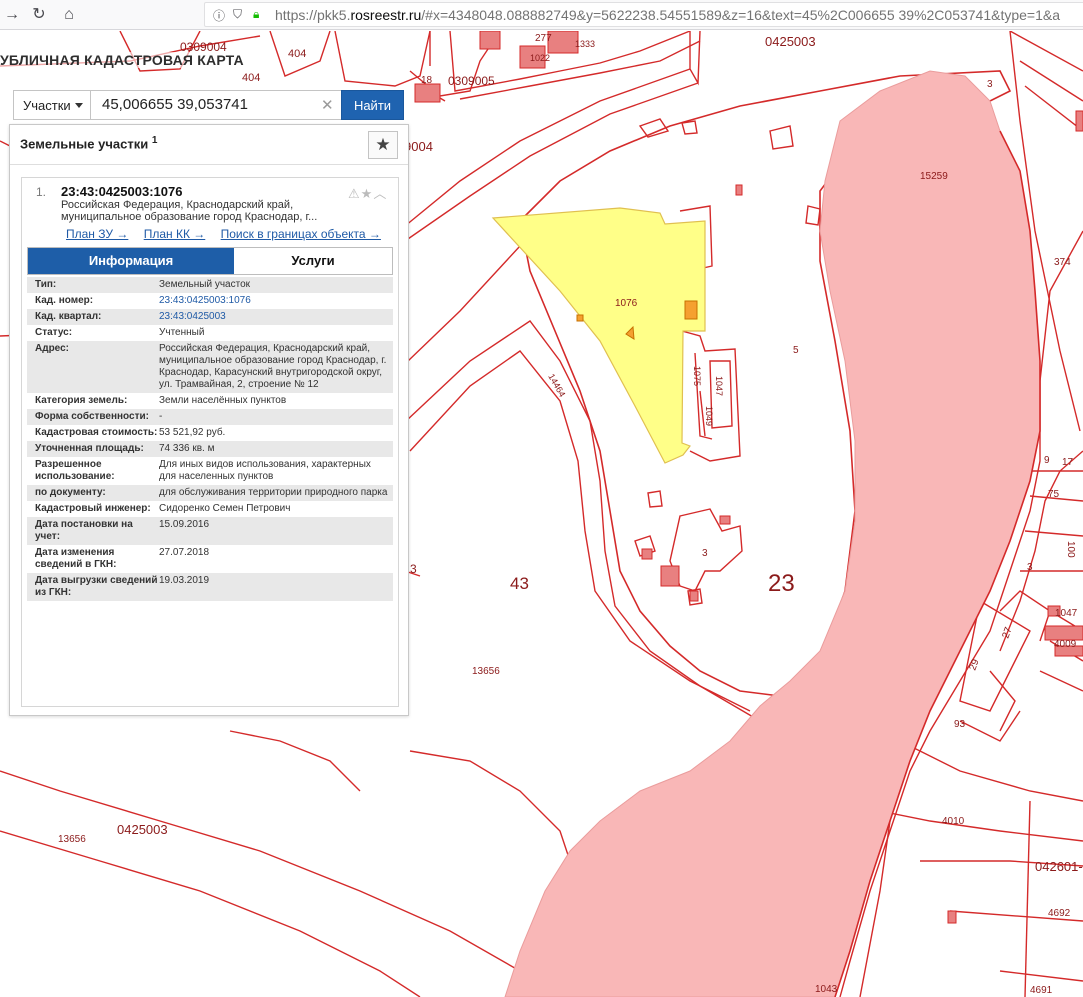 This screenshot has height=997, width=1083. Describe the element at coordinates (12, 15) in the screenshot. I see `forward-arrow-icon: →` at that location.